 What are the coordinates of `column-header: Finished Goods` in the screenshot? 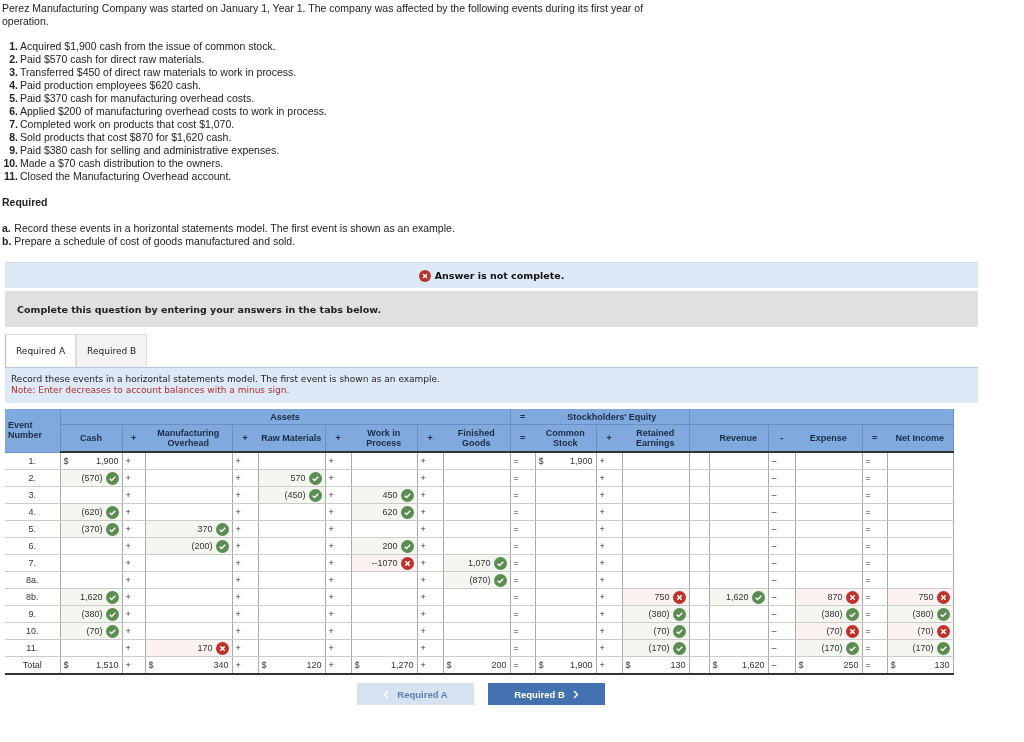 It's located at (476, 438).